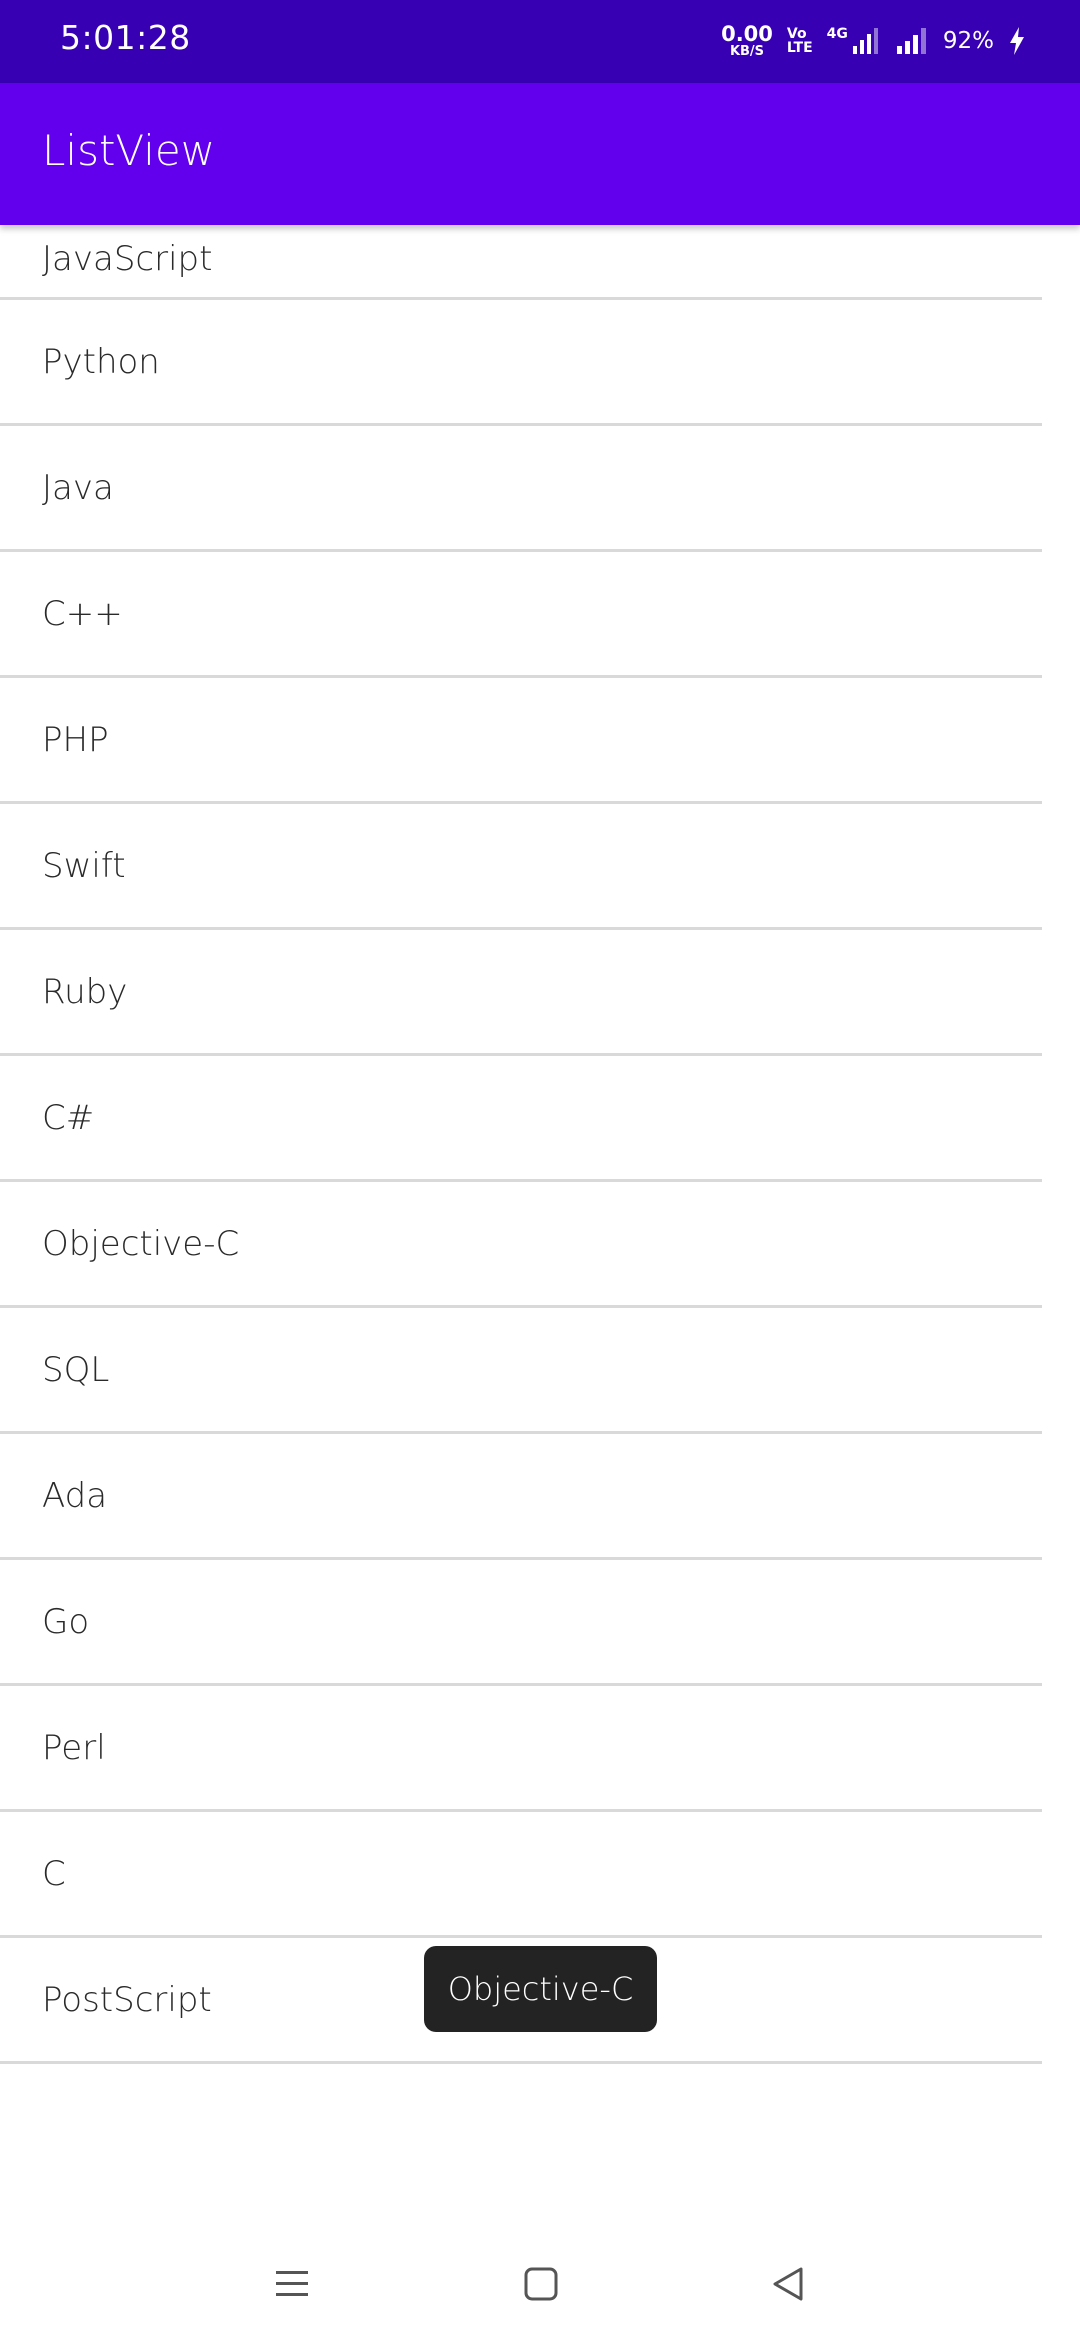 Image resolution: width=1080 pixels, height=2340 pixels. What do you see at coordinates (68, 1117) in the screenshot?
I see `list-item-label: C#` at bounding box center [68, 1117].